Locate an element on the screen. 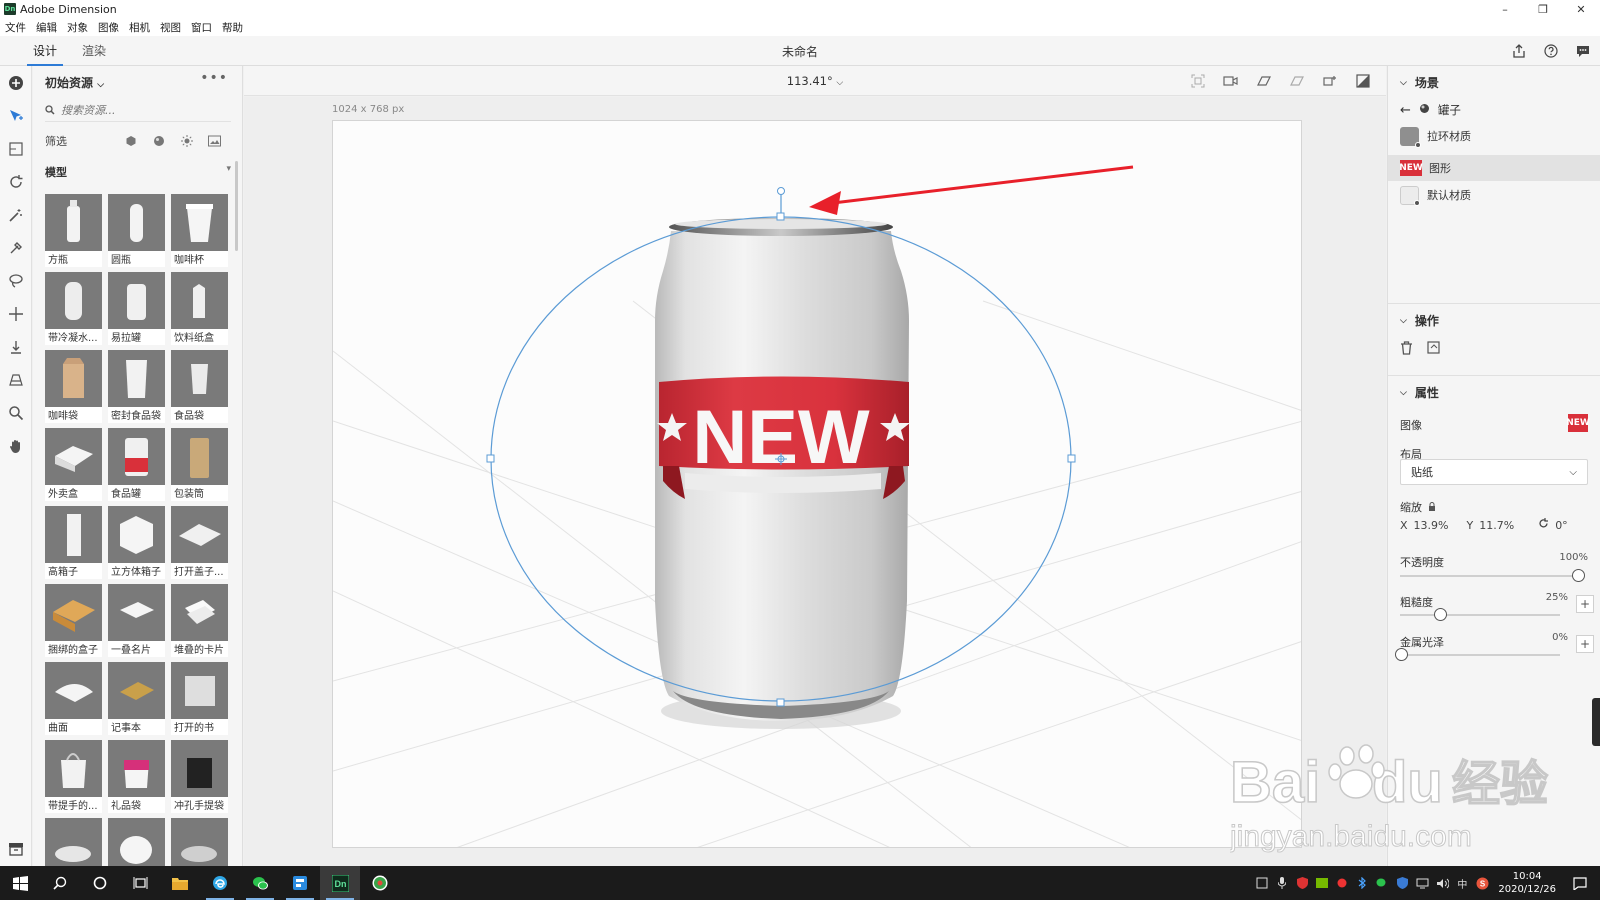 The image size is (1600, 900). layer-graphic: NEW 图形 is located at coordinates (1494, 168).